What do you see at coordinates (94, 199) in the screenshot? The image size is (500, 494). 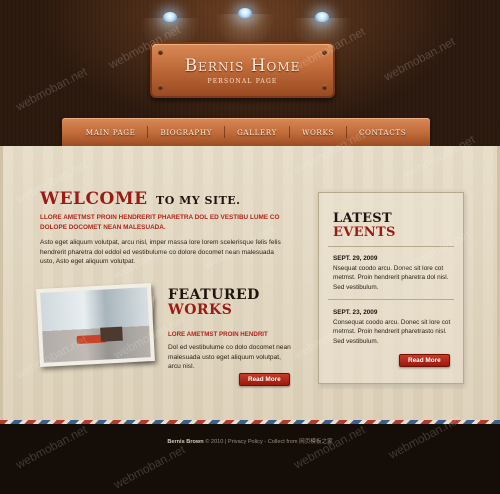 I see `welcome-title: WELCOME` at bounding box center [94, 199].